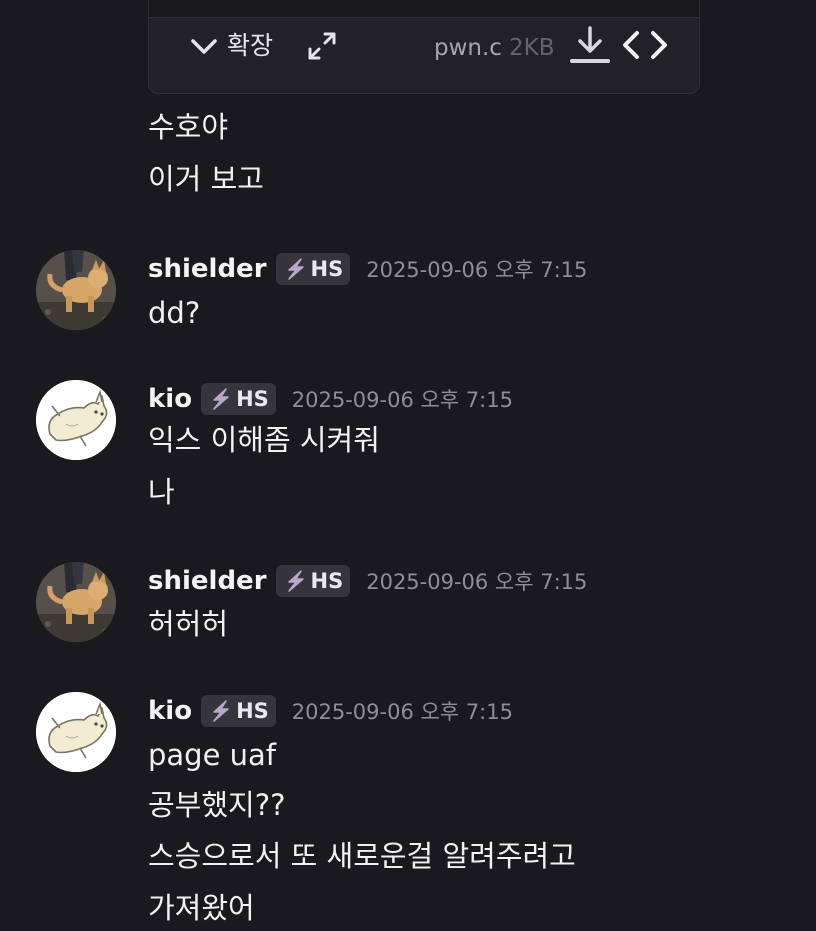 This screenshot has height=931, width=816. Describe the element at coordinates (468, 48) in the screenshot. I see `file-name: pwn.c` at that location.